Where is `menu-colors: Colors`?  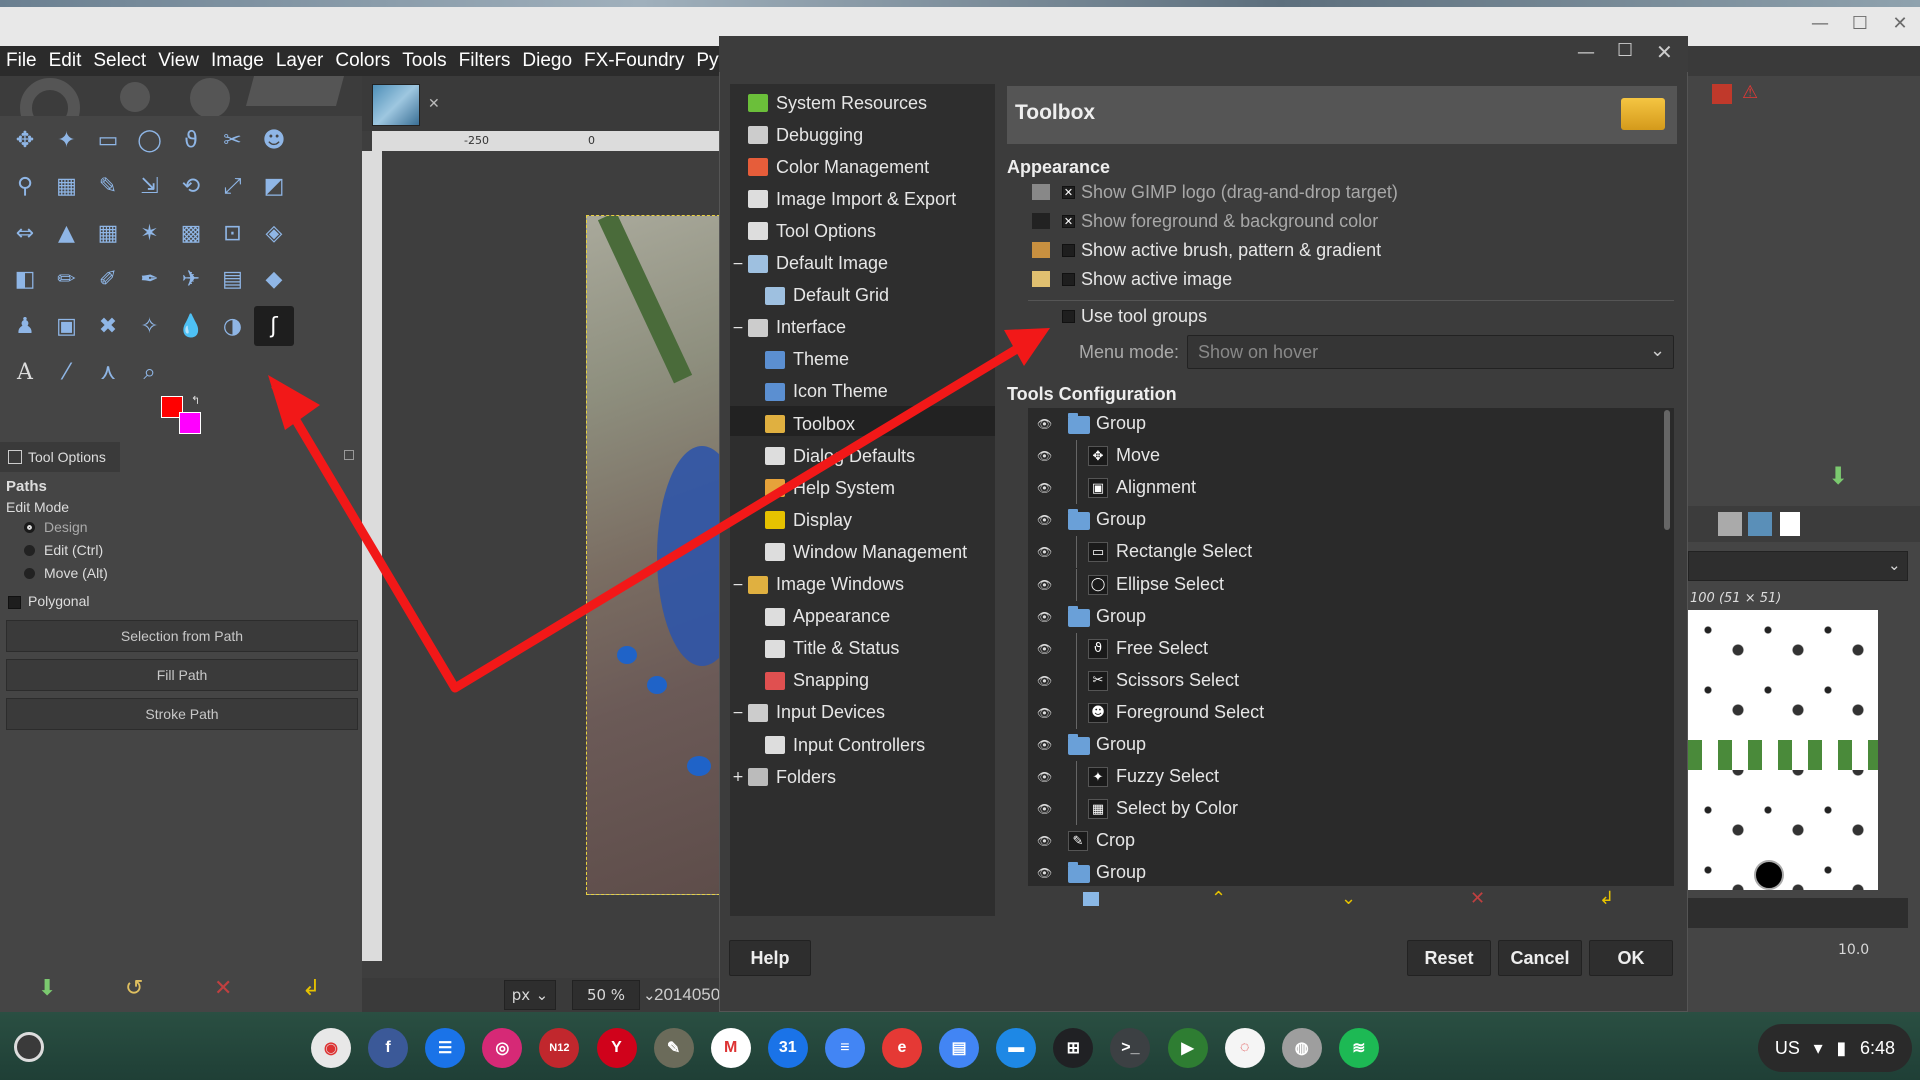 menu-colors: Colors is located at coordinates (362, 61).